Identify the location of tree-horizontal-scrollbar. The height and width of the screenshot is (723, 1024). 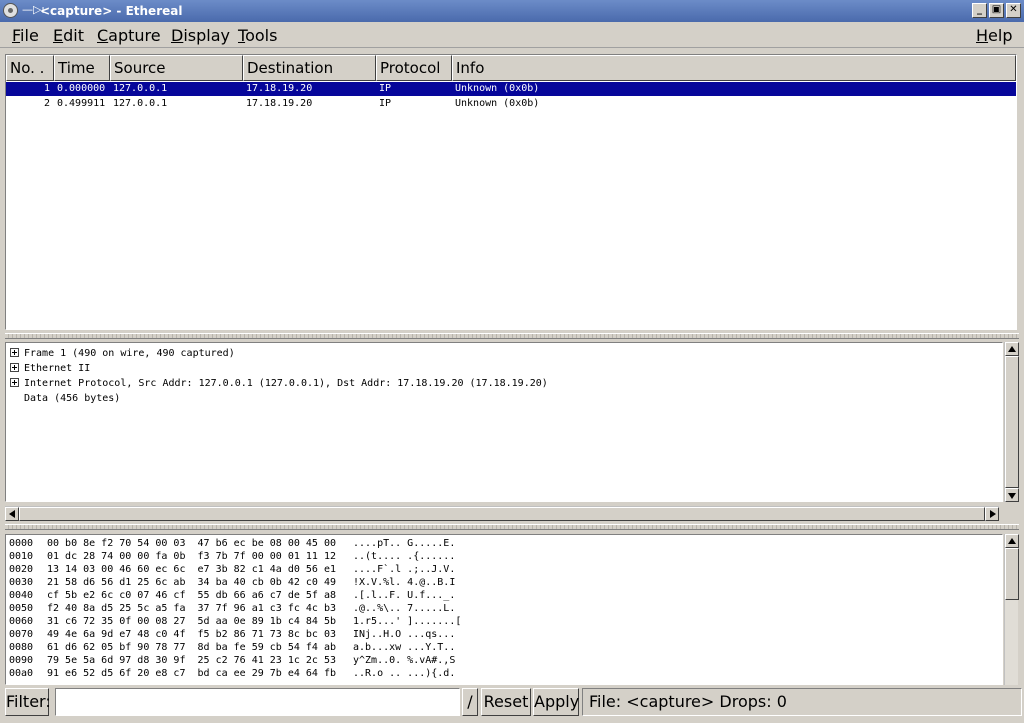
(502, 513).